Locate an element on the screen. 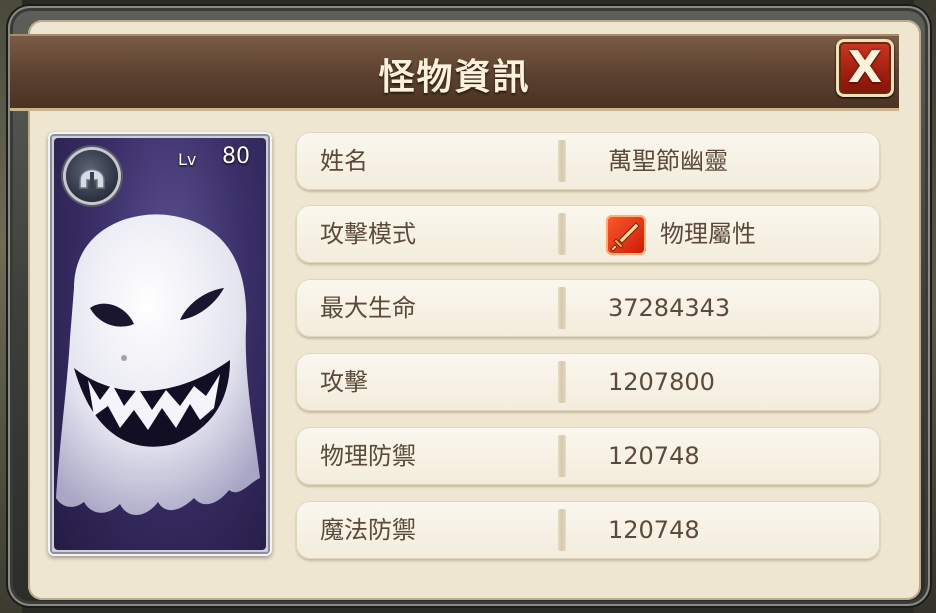  info-label: 魔法防禦 is located at coordinates (368, 530).